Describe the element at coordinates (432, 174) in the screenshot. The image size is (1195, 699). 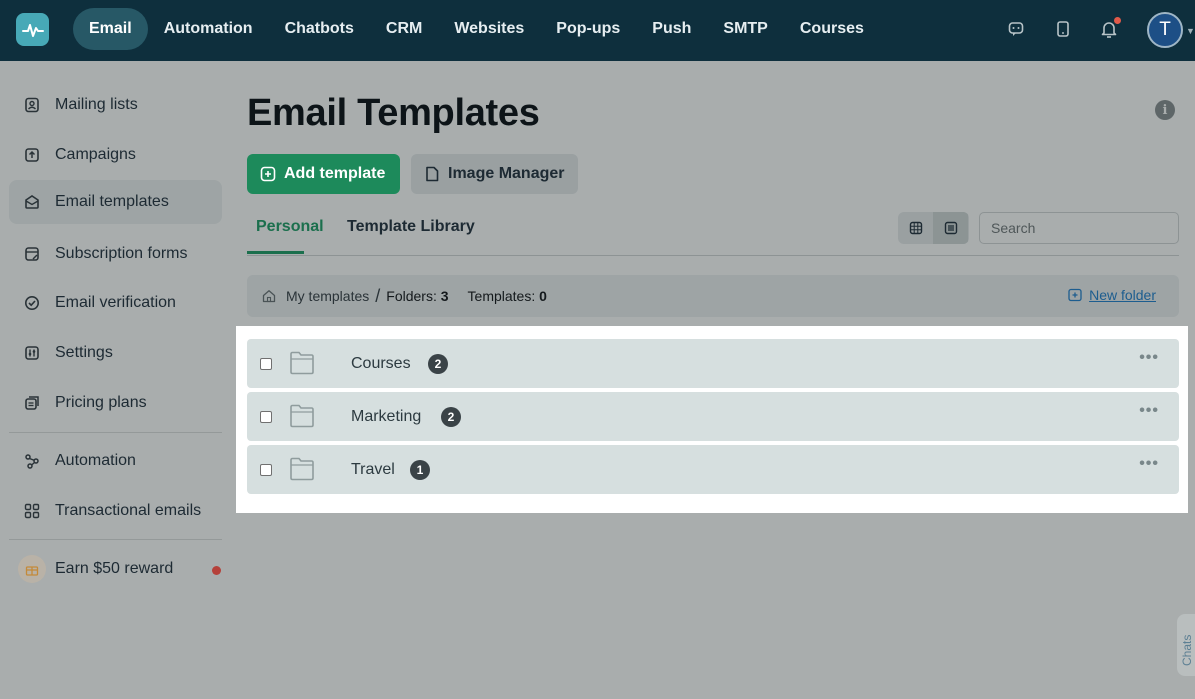
I see `file-icon` at that location.